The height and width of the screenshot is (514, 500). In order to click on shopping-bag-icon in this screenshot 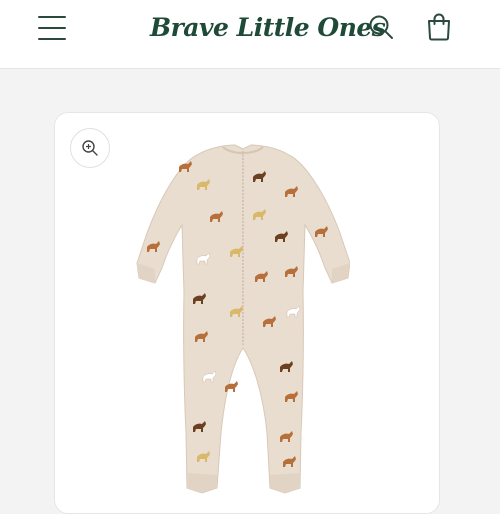, I will do `click(439, 27)`.